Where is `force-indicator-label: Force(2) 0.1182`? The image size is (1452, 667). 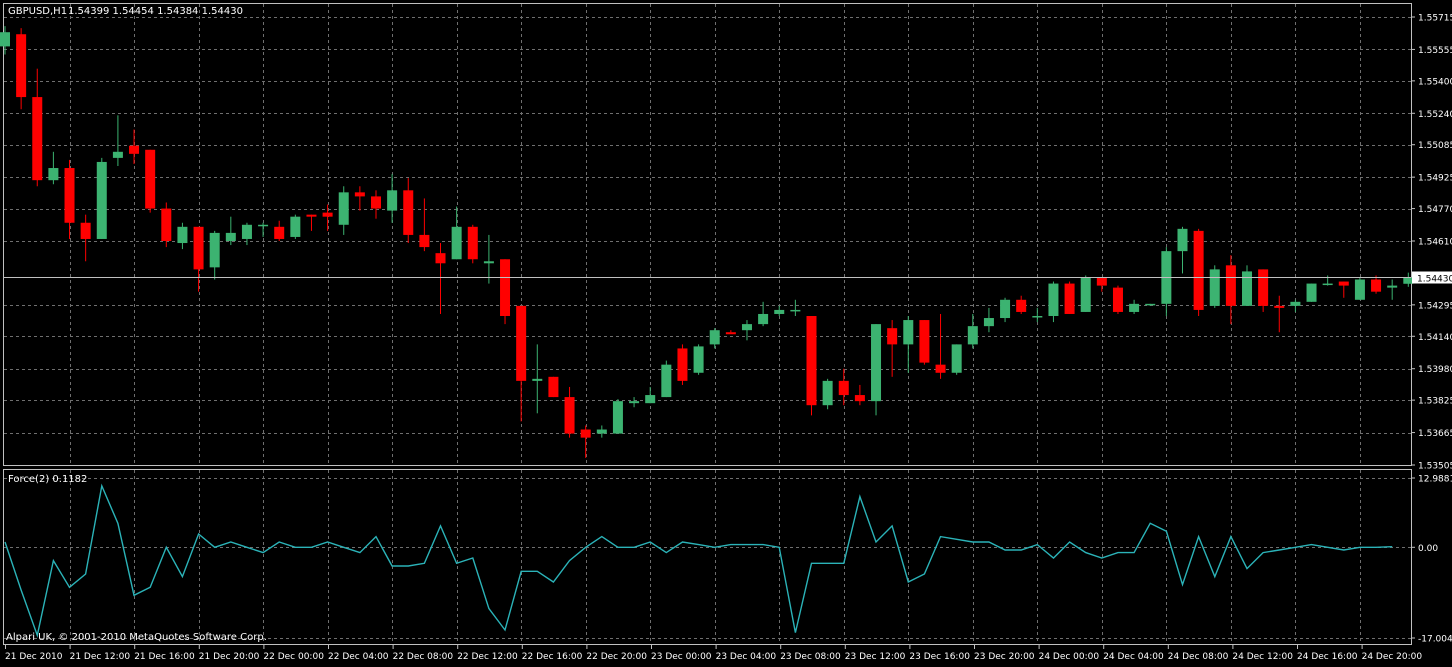
force-indicator-label: Force(2) 0.1182 is located at coordinates (47, 479).